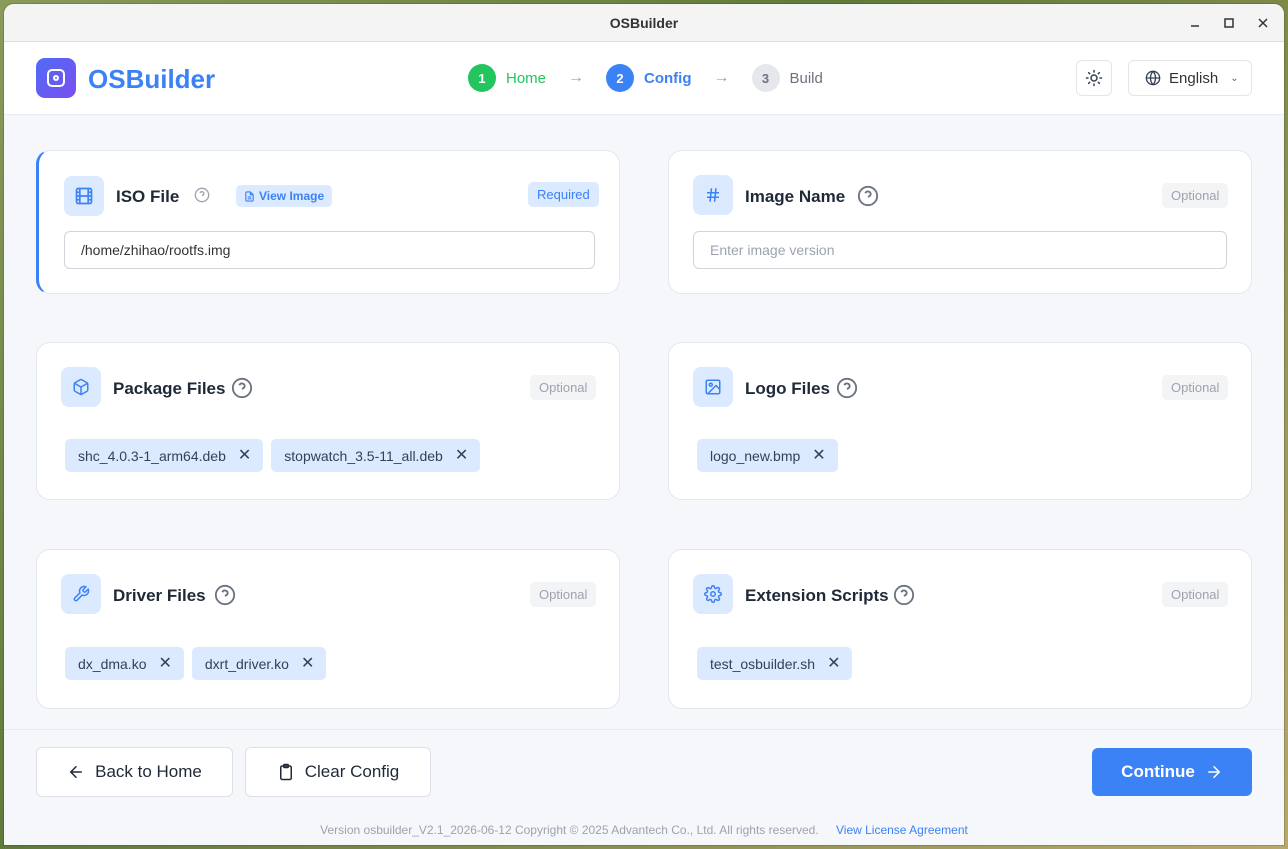 This screenshot has height=849, width=1288. I want to click on card-title: Extension Scripts, so click(817, 595).